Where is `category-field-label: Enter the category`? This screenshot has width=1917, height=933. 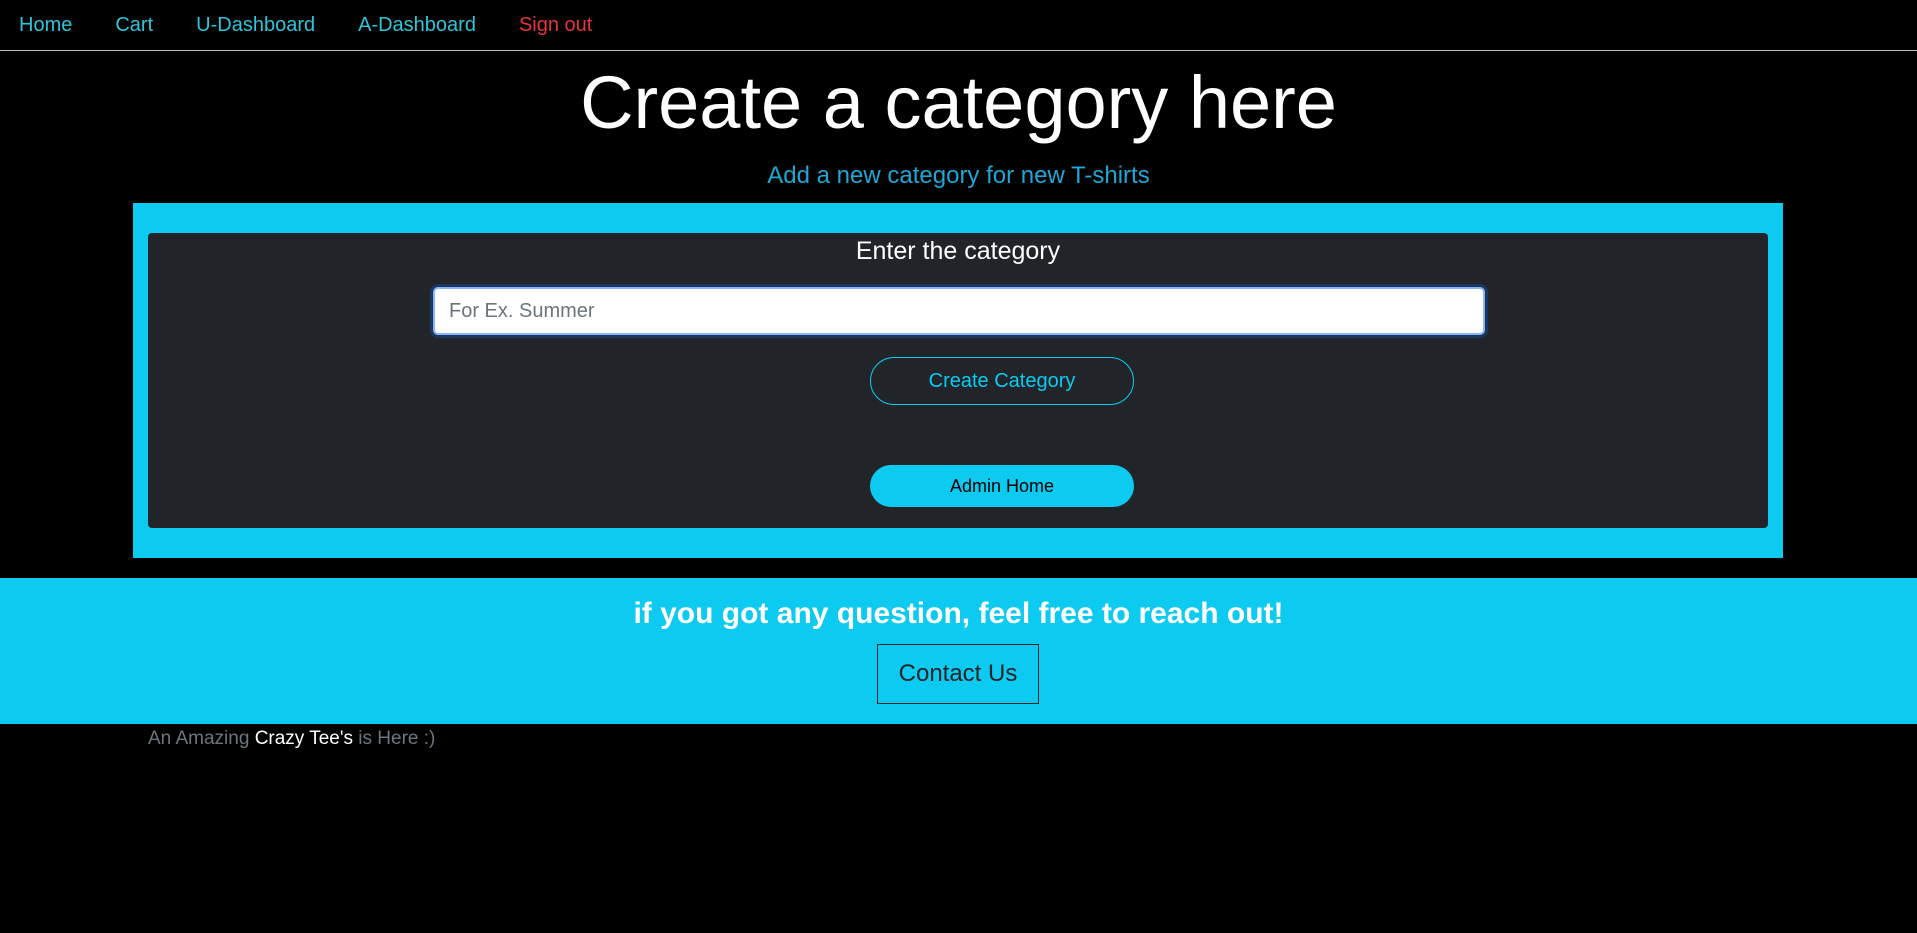 category-field-label: Enter the category is located at coordinates (958, 251).